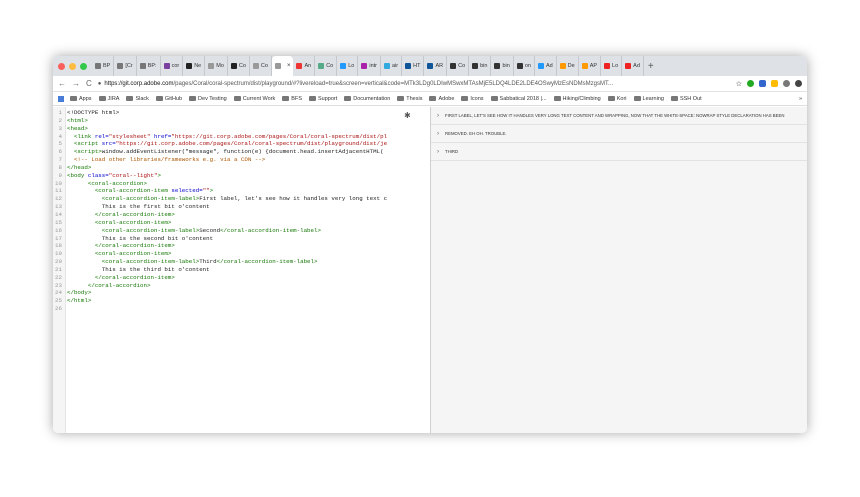 The image size is (860, 497). I want to click on tab-10: Co, so click(326, 66).